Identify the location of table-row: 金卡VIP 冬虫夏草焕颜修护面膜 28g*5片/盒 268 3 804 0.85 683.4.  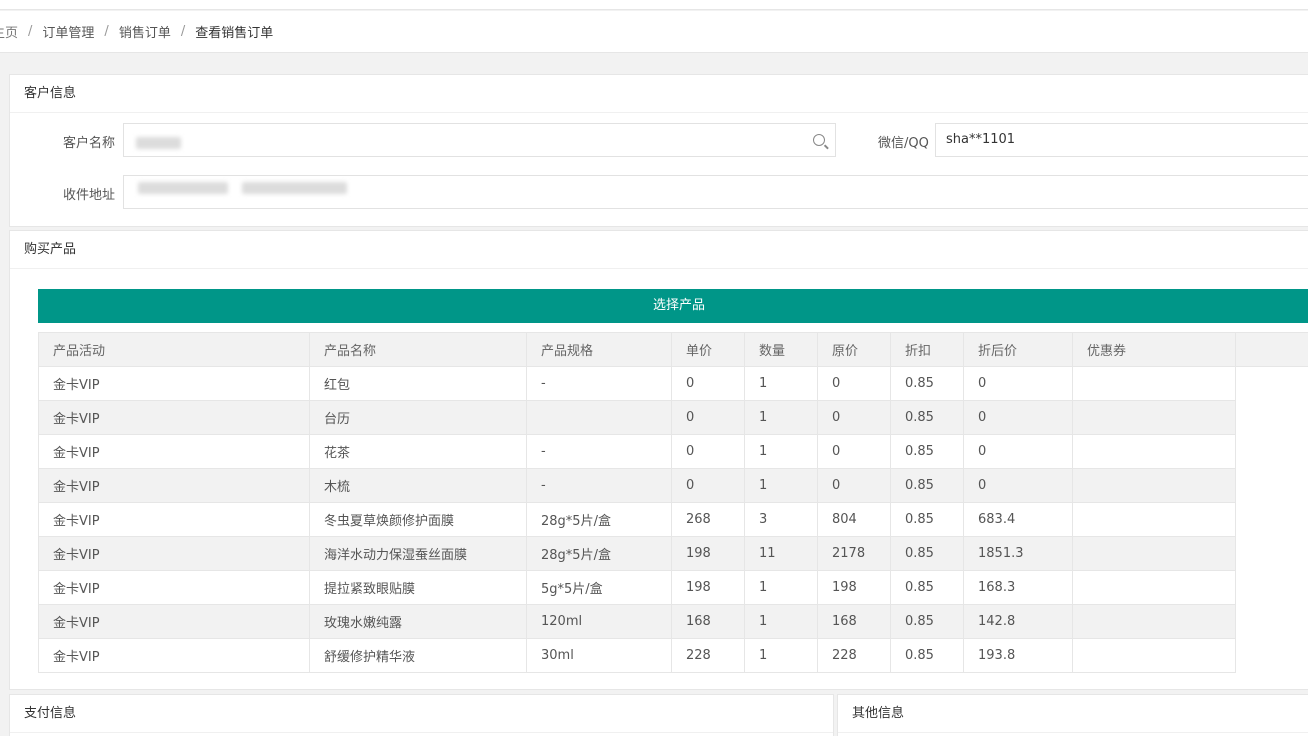
(673, 519).